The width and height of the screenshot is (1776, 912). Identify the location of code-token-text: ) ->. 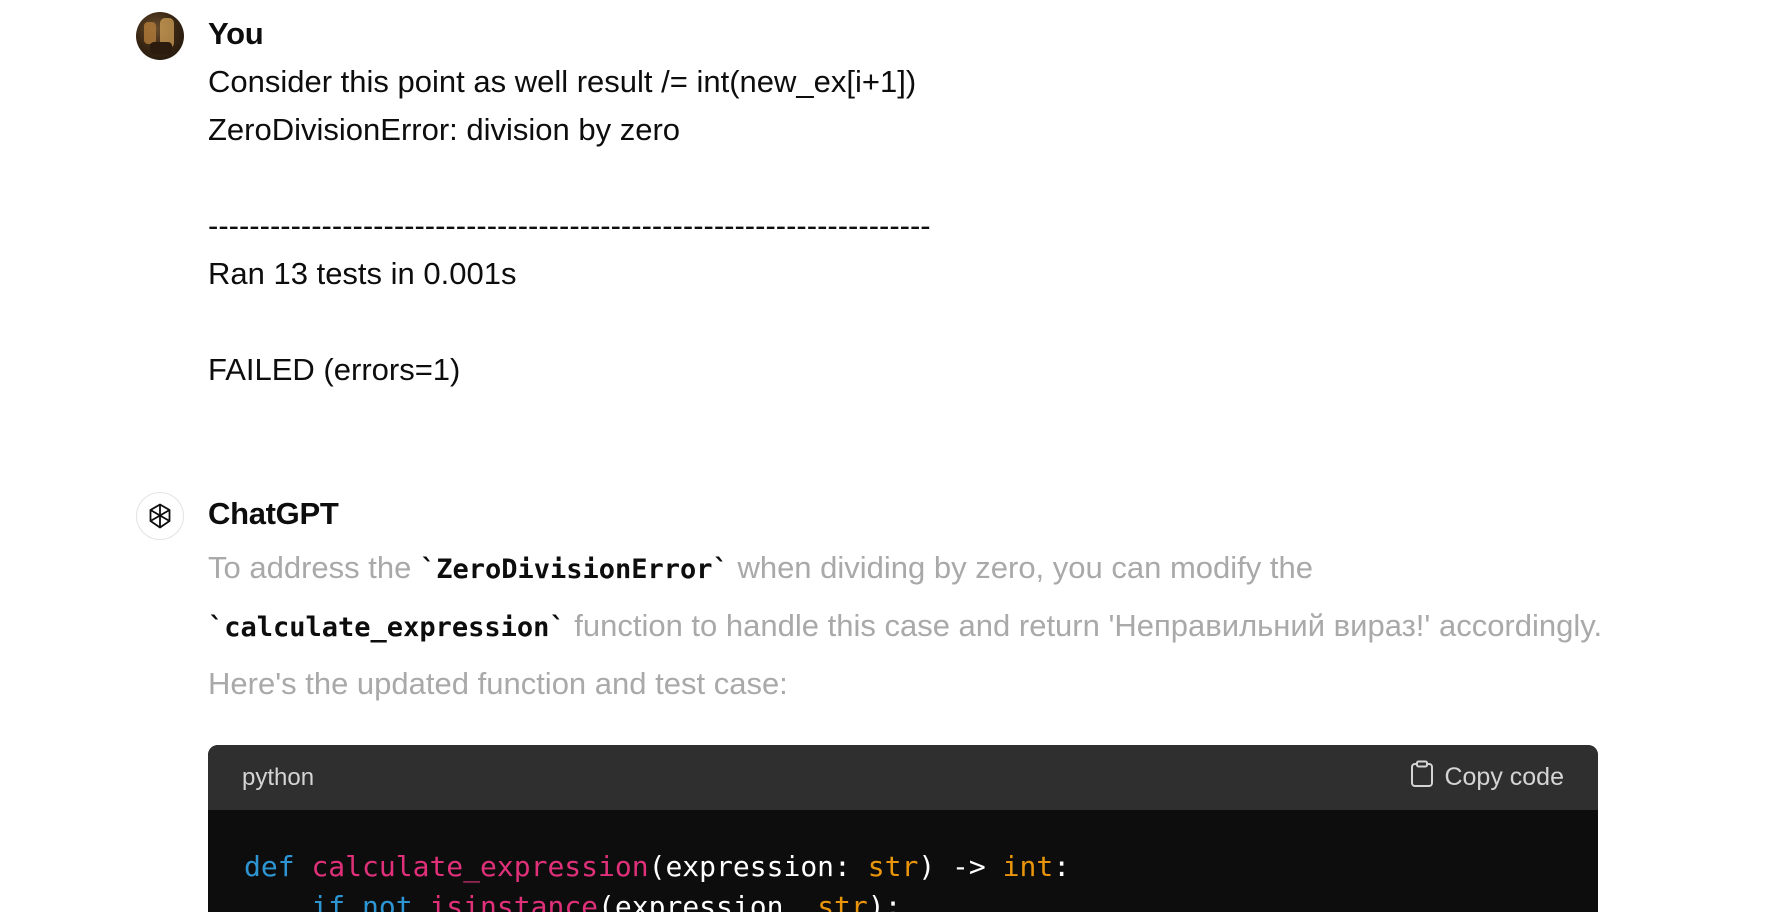
(960, 866).